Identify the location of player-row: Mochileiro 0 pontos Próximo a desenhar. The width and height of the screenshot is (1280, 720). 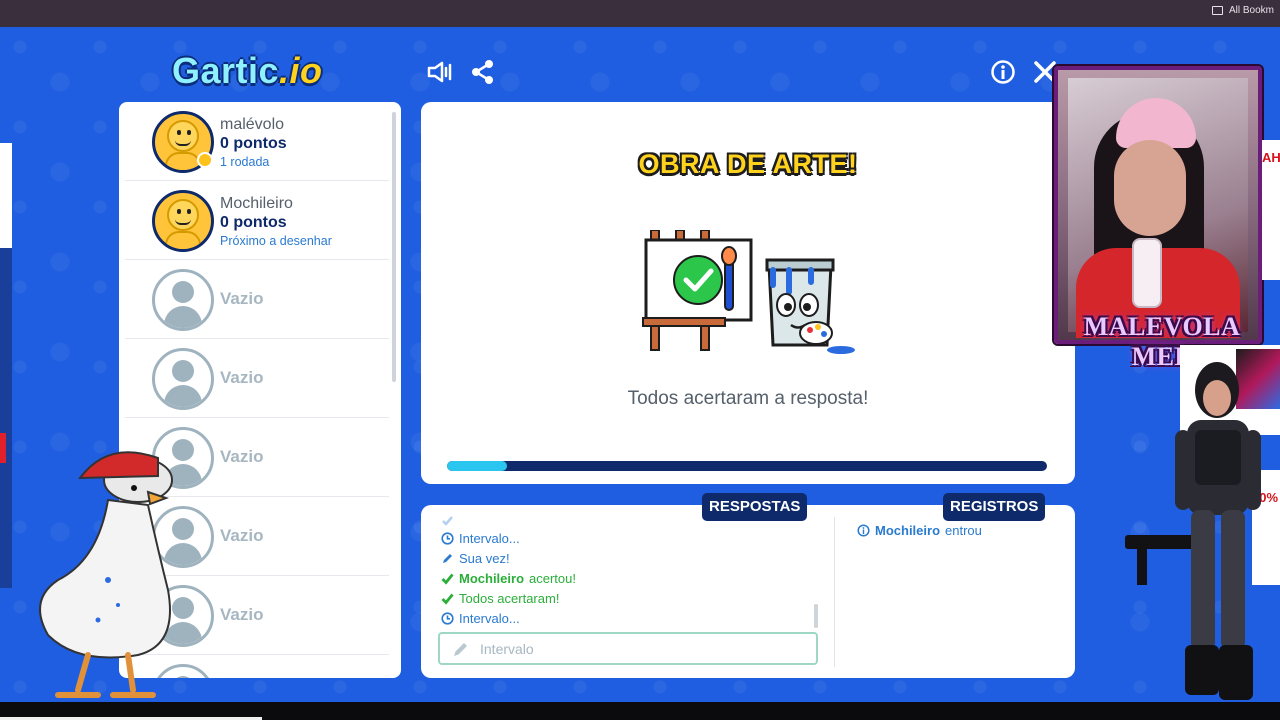
(257, 220).